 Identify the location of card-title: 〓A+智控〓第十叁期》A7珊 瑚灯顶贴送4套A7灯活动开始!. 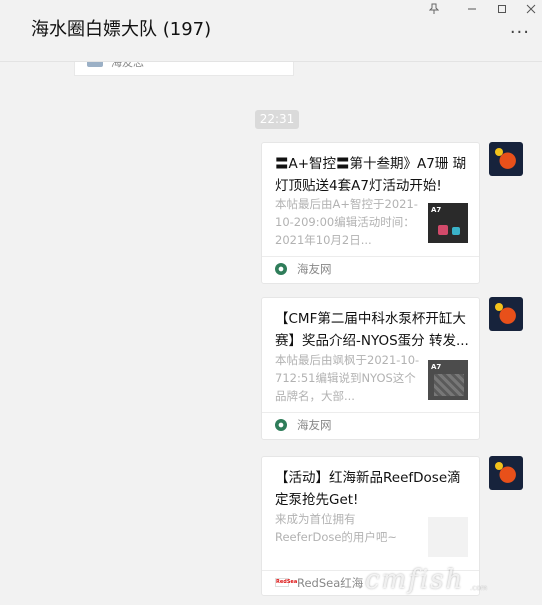
(371, 175).